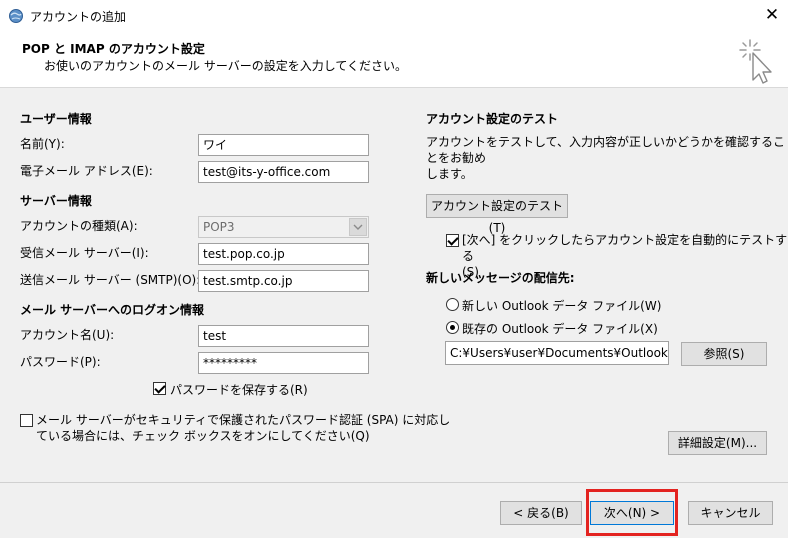 The width and height of the screenshot is (788, 538). What do you see at coordinates (60, 362) in the screenshot?
I see `password-label: パスワード(P):` at bounding box center [60, 362].